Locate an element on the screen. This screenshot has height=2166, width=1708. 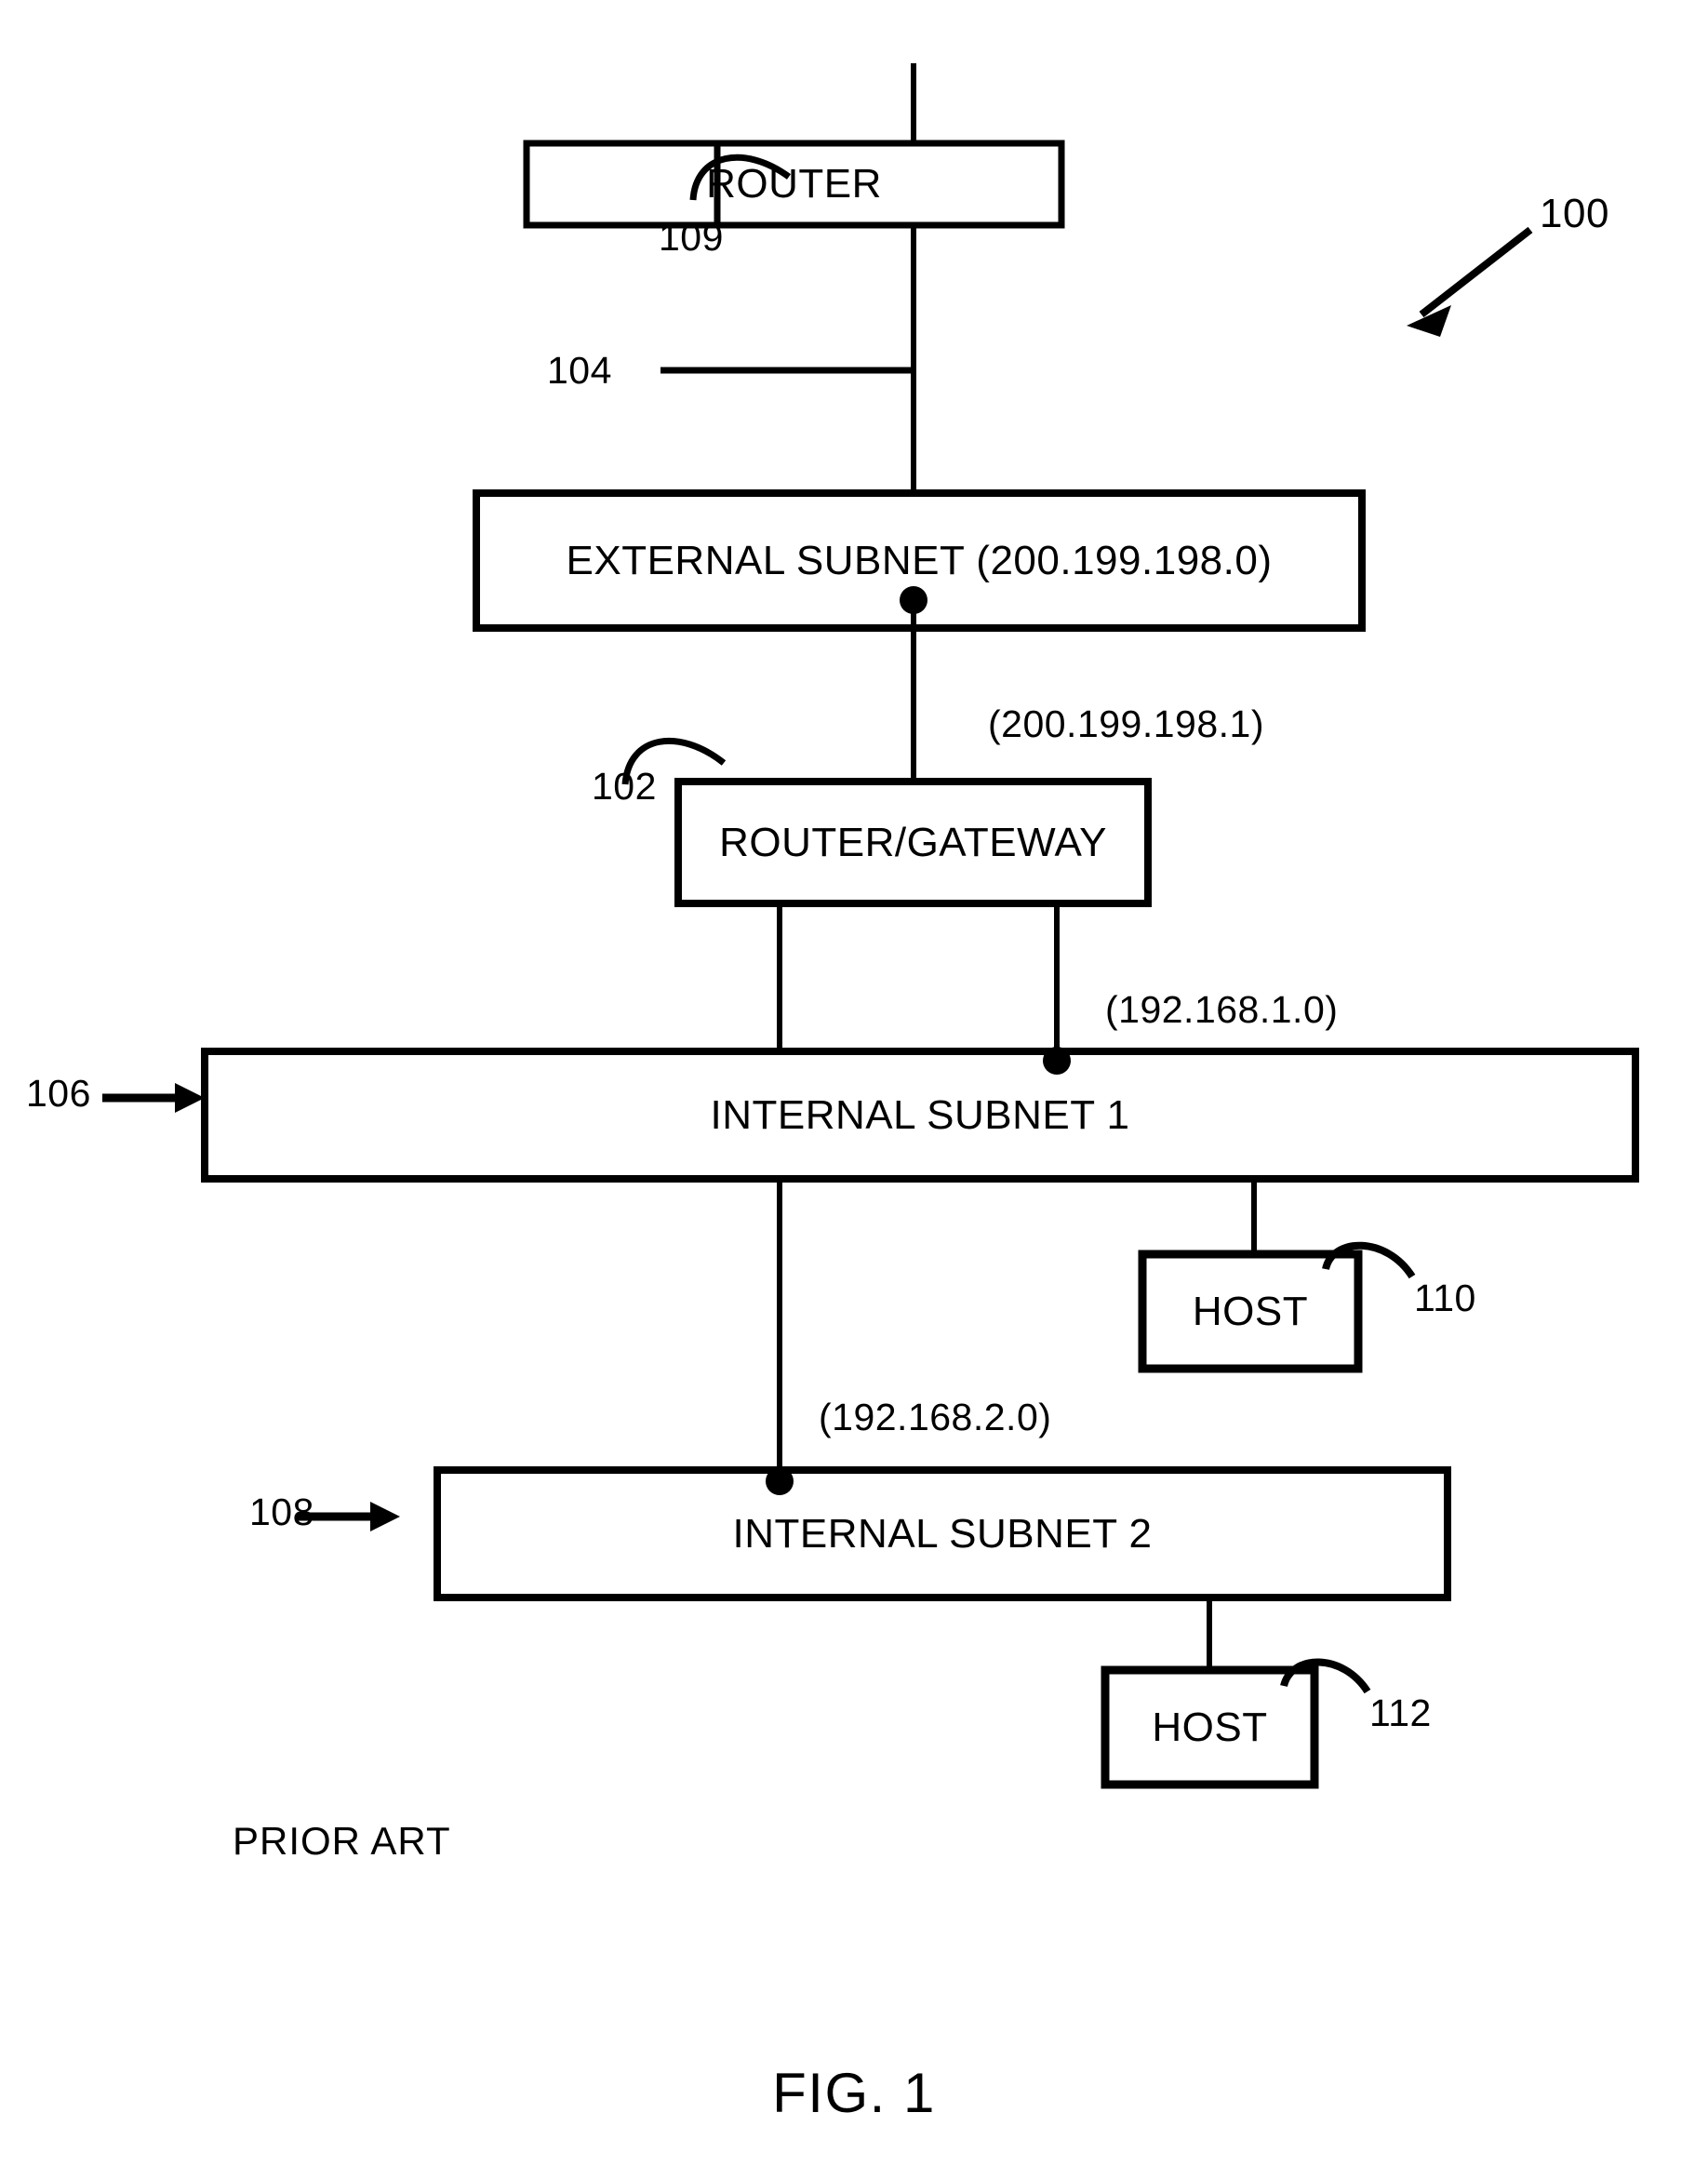
host-2-box-label: HOST is located at coordinates (1210, 1727).